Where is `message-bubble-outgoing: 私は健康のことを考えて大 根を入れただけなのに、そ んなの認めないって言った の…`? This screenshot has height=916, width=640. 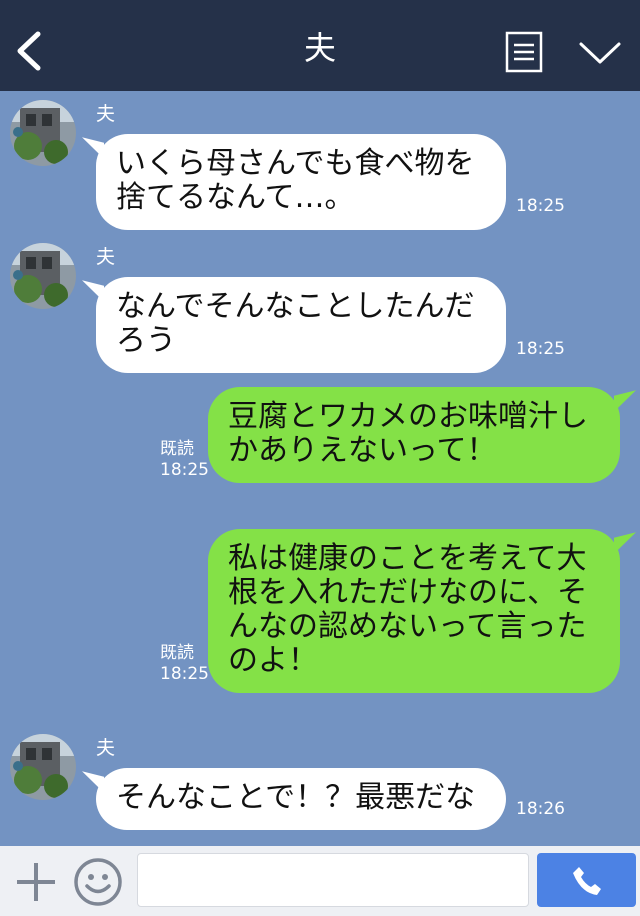 message-bubble-outgoing: 私は健康のことを考えて大 根を入れただけなのに、そ んなの認めないって言った の… is located at coordinates (414, 611).